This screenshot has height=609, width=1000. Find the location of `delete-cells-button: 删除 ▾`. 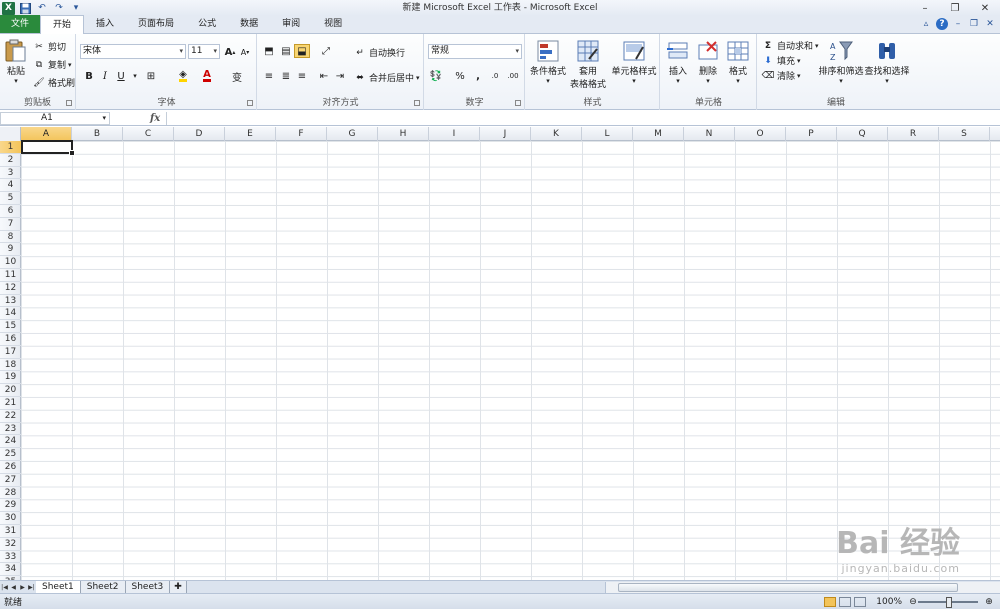

delete-cells-button: 删除 ▾ is located at coordinates (708, 62).